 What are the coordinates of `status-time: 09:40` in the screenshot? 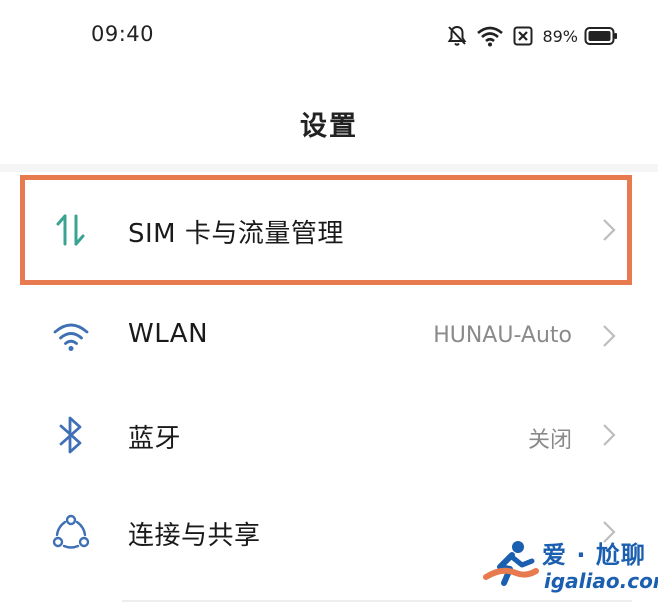 It's located at (123, 34).